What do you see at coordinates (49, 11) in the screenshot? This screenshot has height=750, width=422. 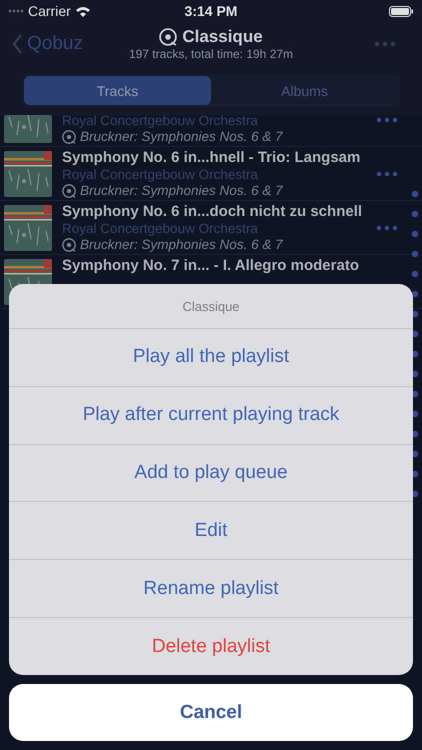 I see `carrier-name: Carrier` at bounding box center [49, 11].